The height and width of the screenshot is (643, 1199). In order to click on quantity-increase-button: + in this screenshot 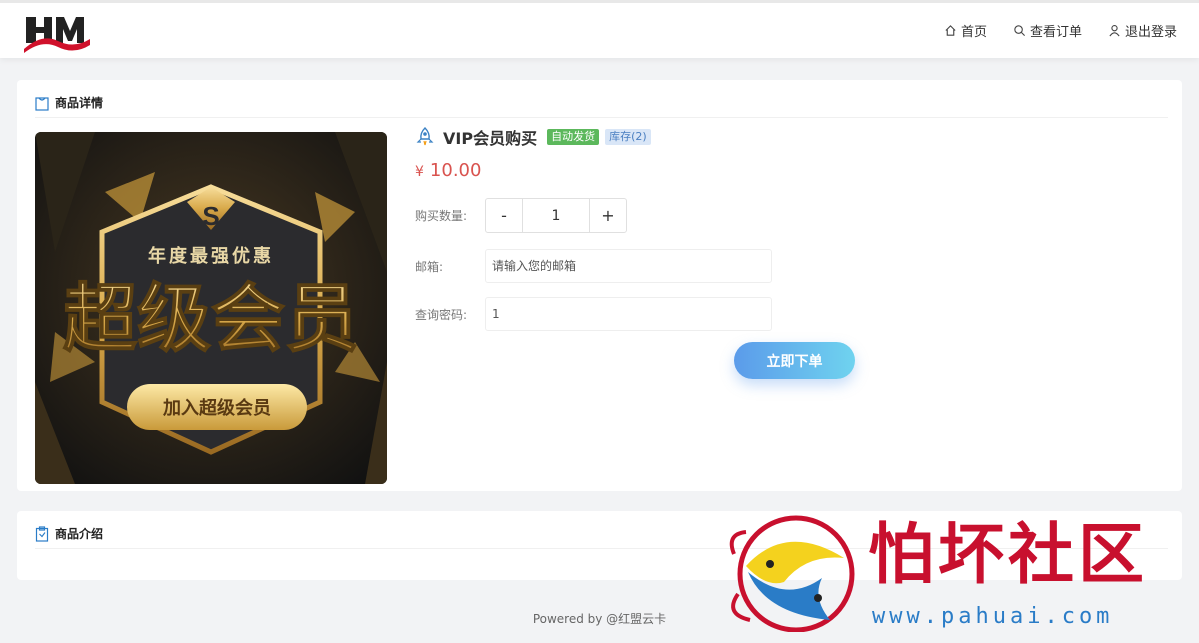, I will do `click(608, 215)`.